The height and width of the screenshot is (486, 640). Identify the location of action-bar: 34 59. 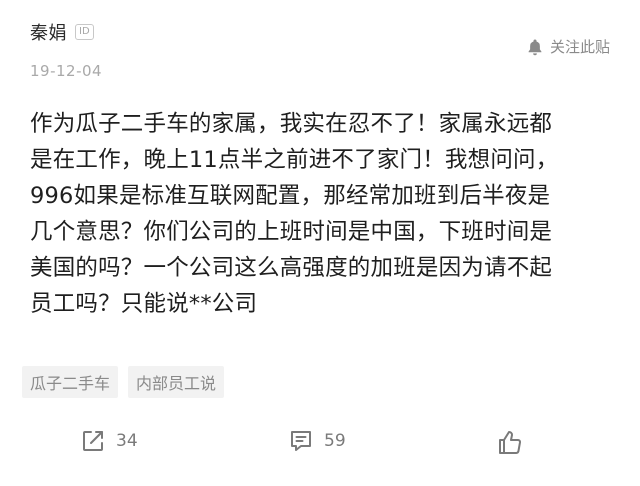
(320, 444).